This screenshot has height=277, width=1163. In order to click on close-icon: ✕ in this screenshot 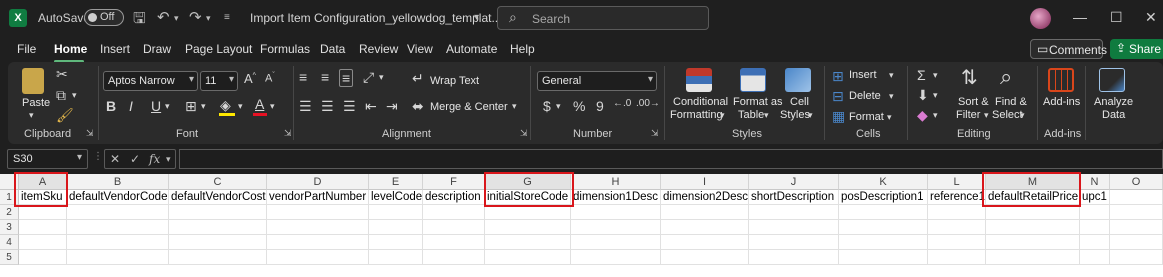, I will do `click(1151, 17)`.